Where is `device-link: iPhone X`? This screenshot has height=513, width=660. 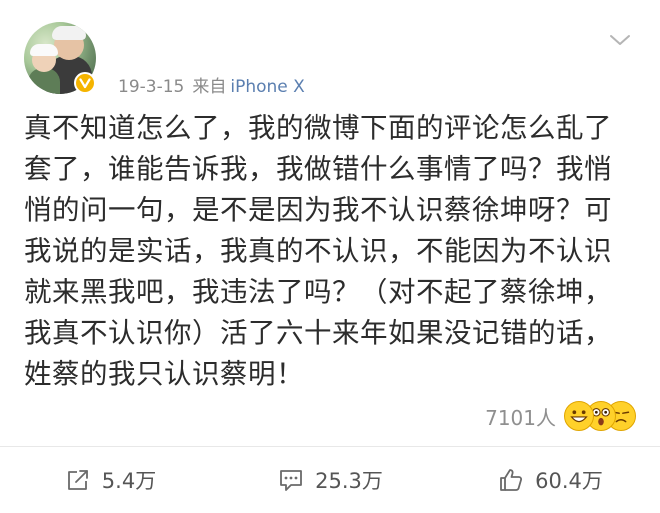 device-link: iPhone X is located at coordinates (267, 87).